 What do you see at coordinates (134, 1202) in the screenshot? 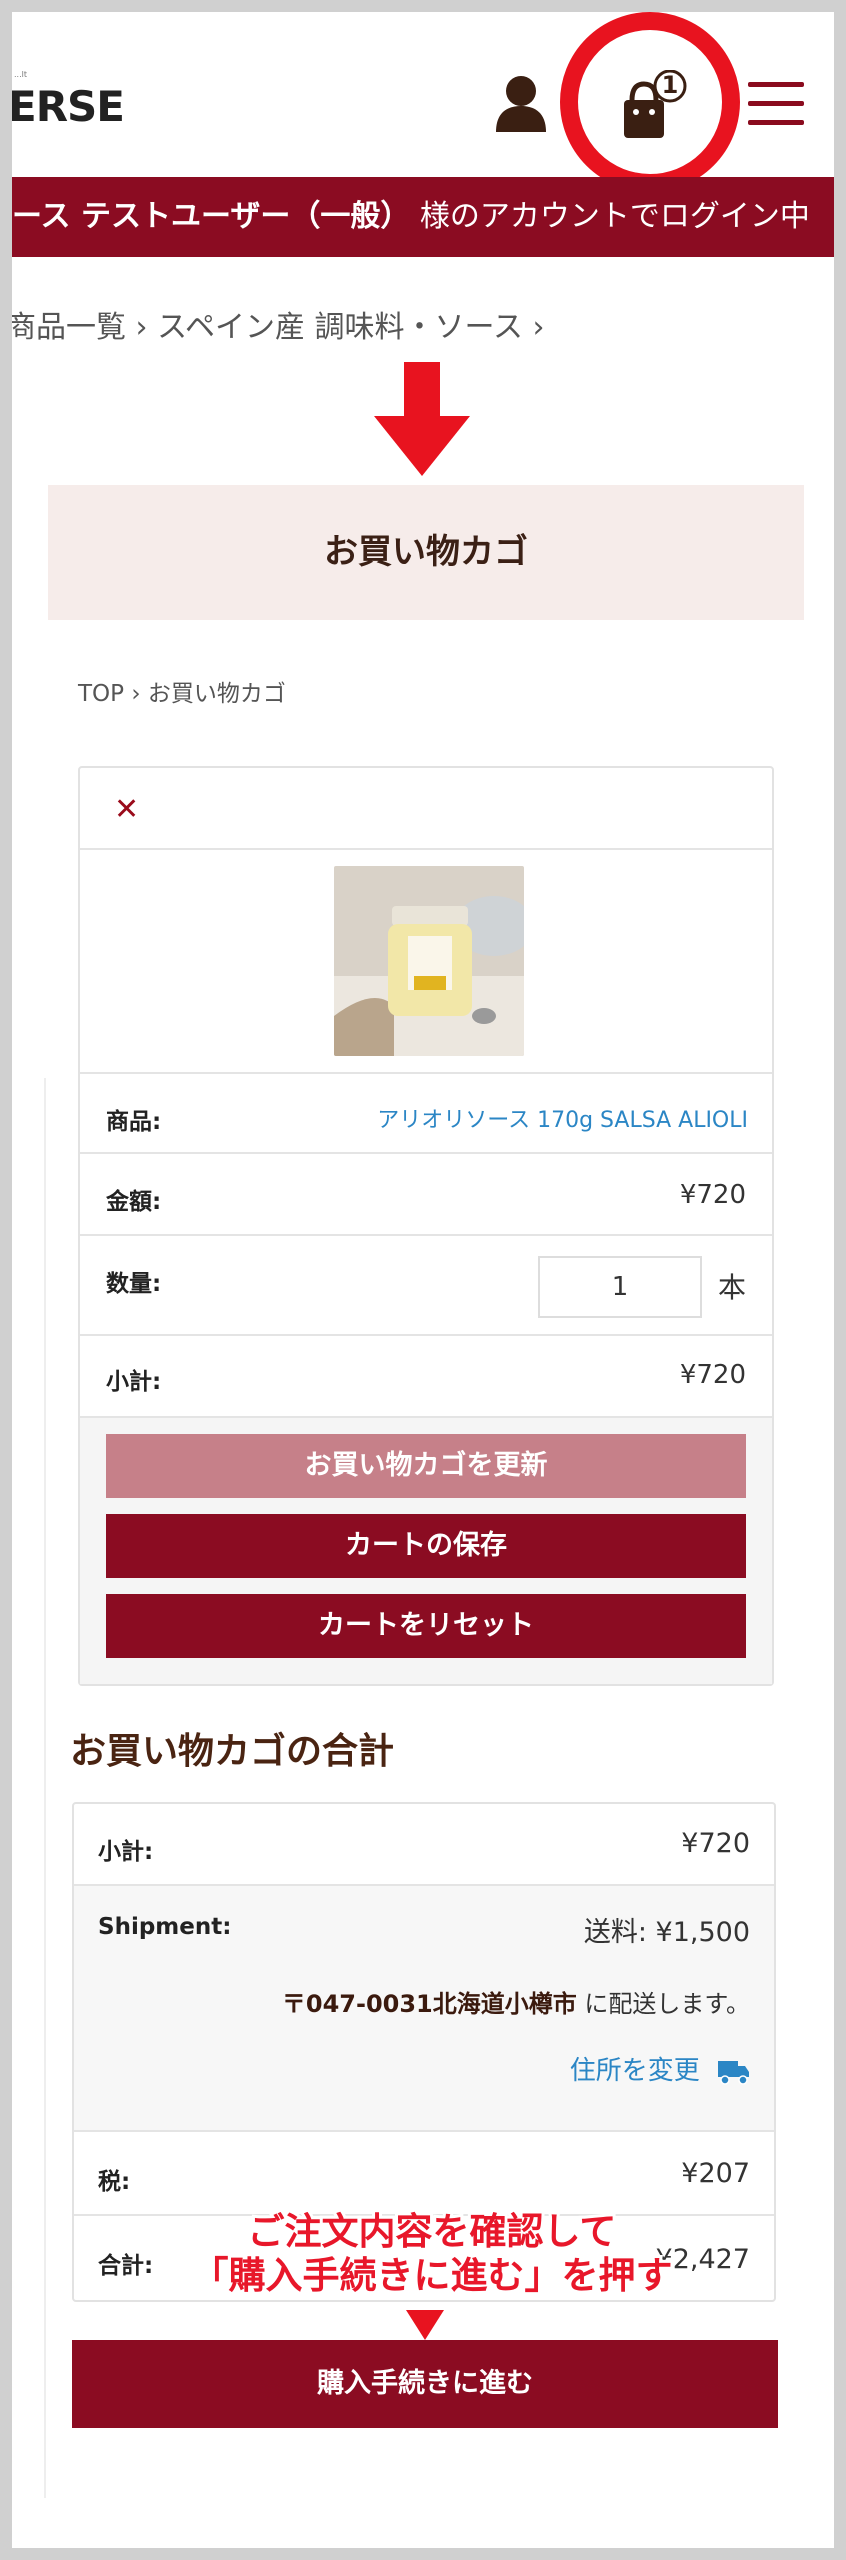
I see `price-label: 金額:` at bounding box center [134, 1202].